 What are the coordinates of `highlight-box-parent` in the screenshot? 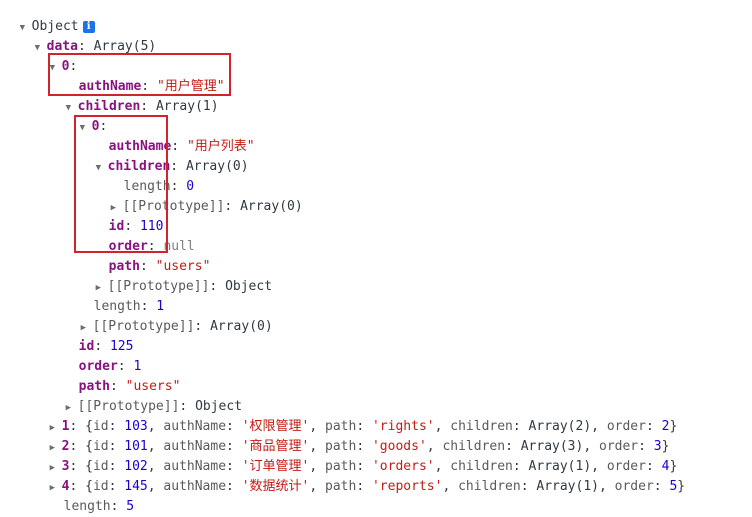 It's located at (139, 74).